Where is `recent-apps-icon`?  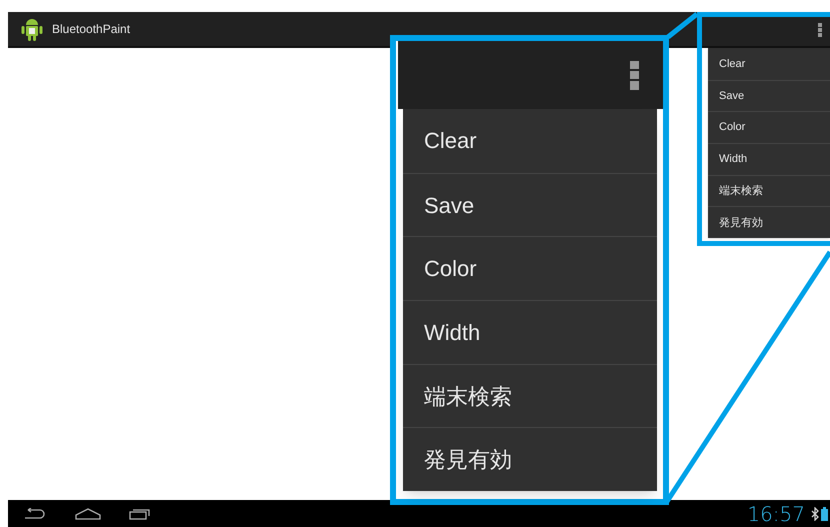 recent-apps-icon is located at coordinates (140, 514).